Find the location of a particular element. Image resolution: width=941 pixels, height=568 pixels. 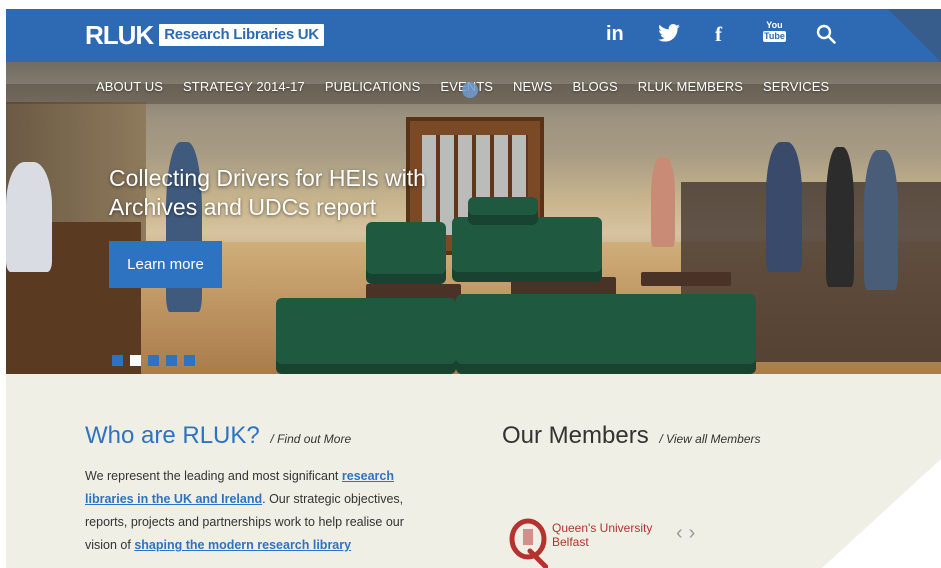

learn-more-button: Learn more is located at coordinates (165, 264).